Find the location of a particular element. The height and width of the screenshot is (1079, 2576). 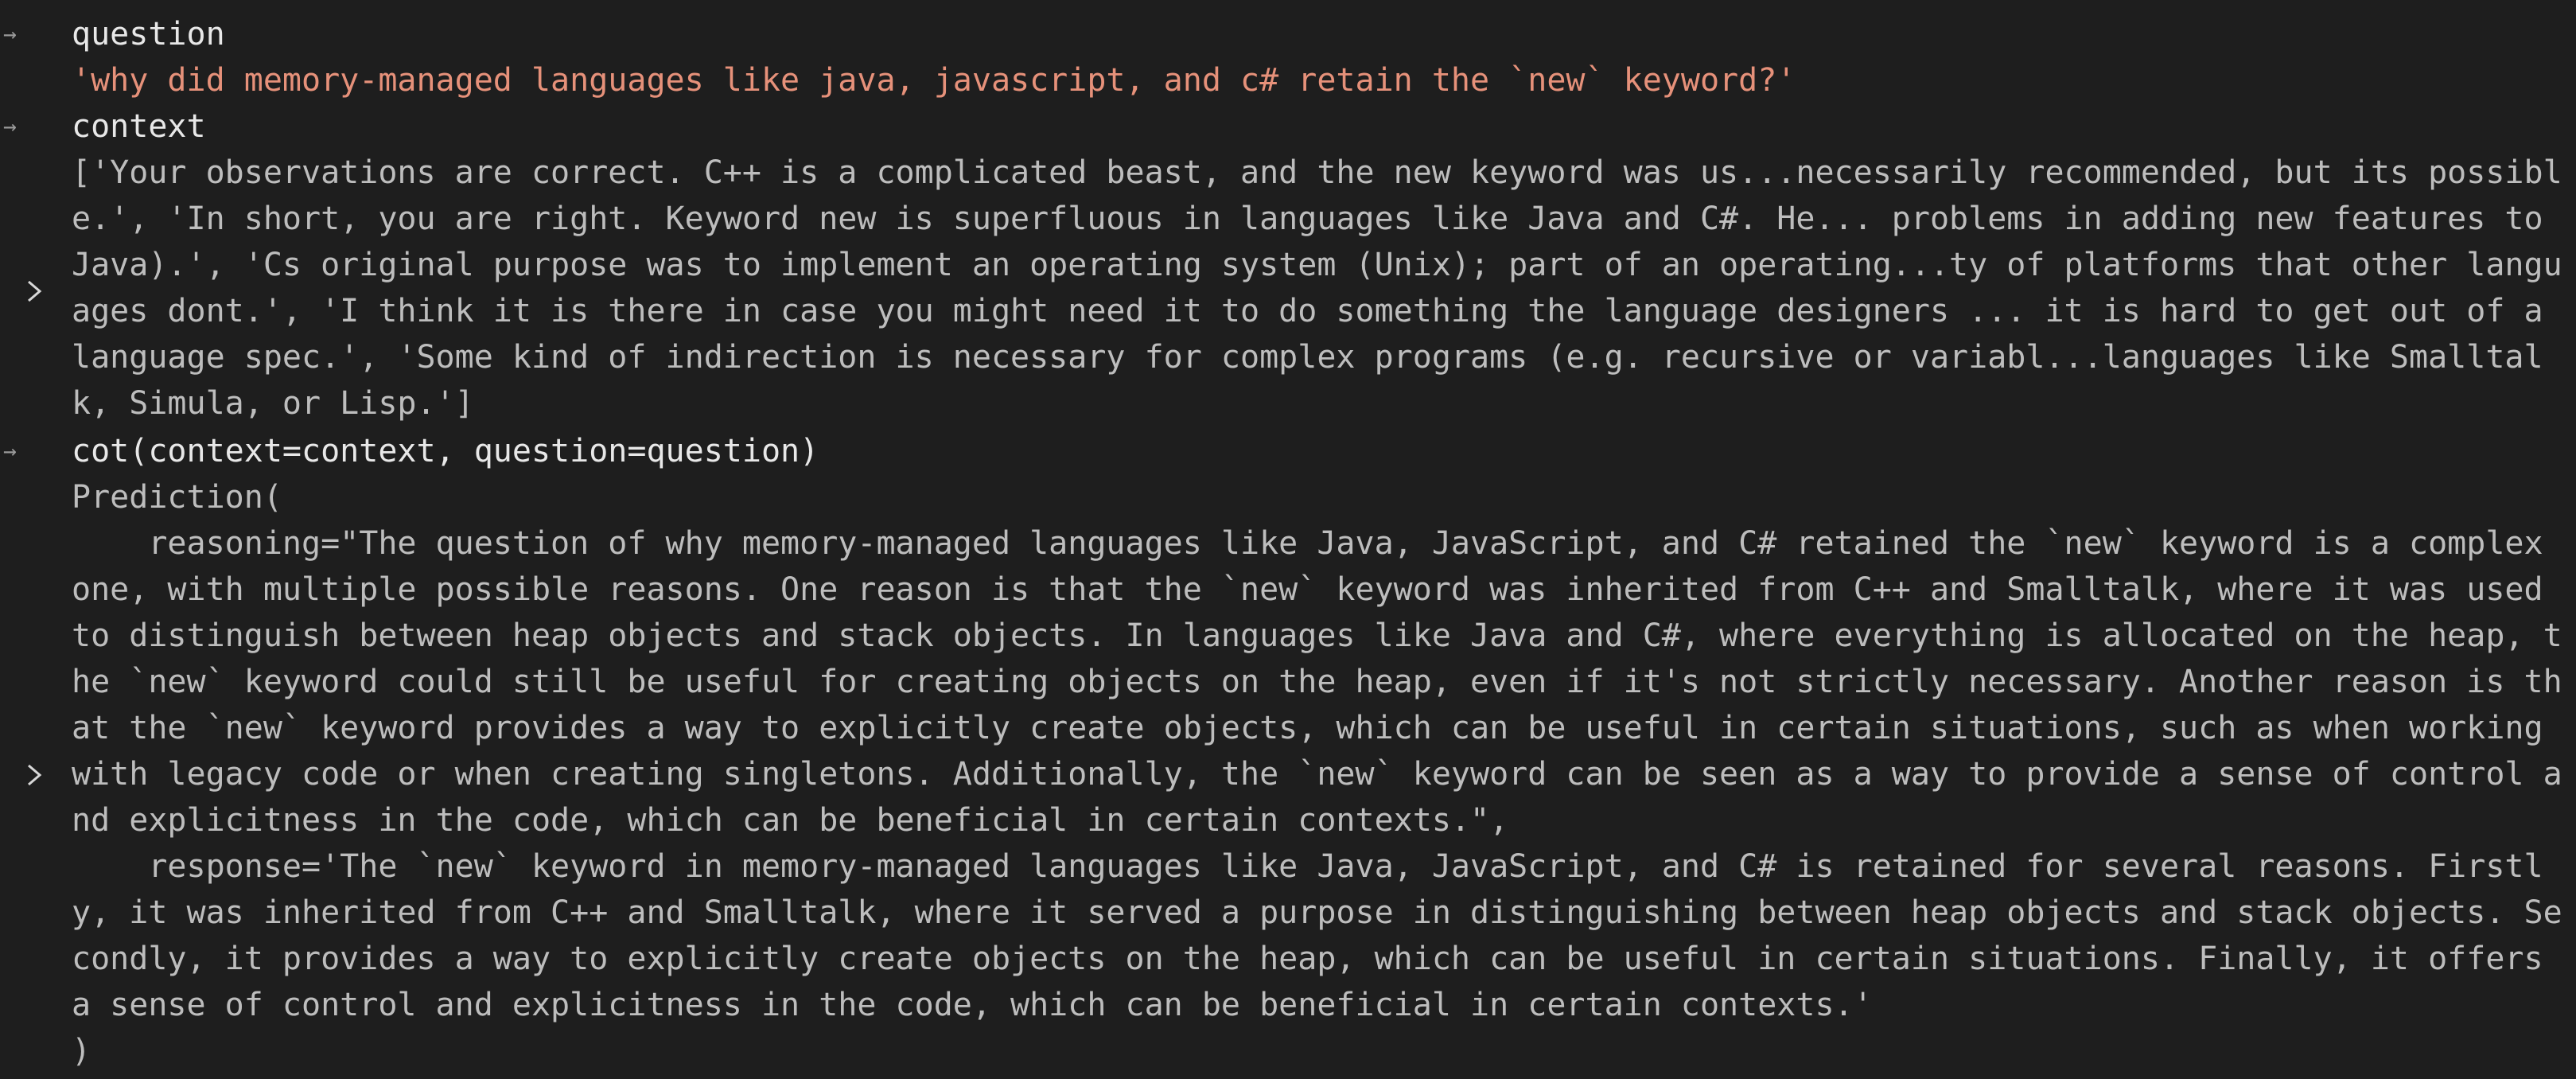

cot-input: cot(context=context, question=question) is located at coordinates (446, 451).